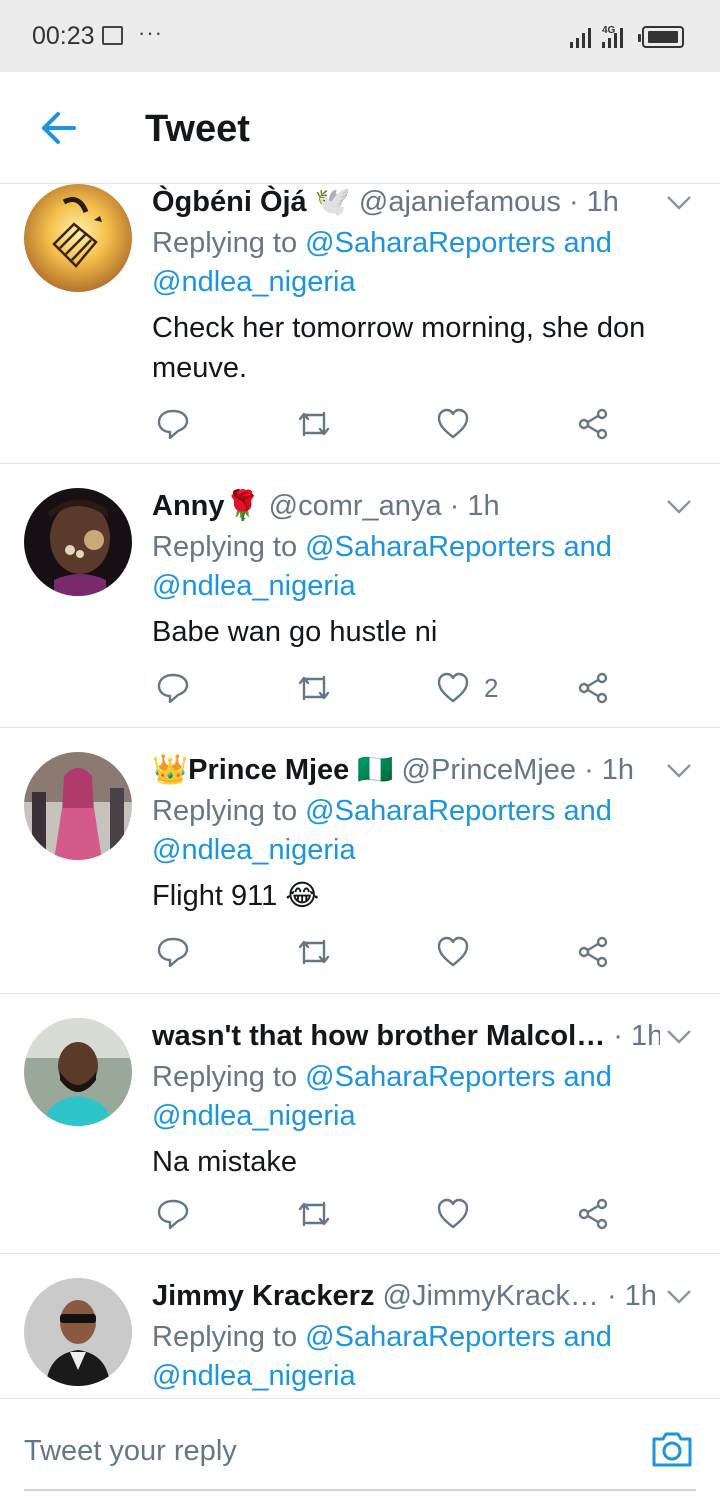 This screenshot has height=1500, width=720. I want to click on tweet-header: Jimmy Krackerz @JimmyKrack… · 1h, so click(406, 1296).